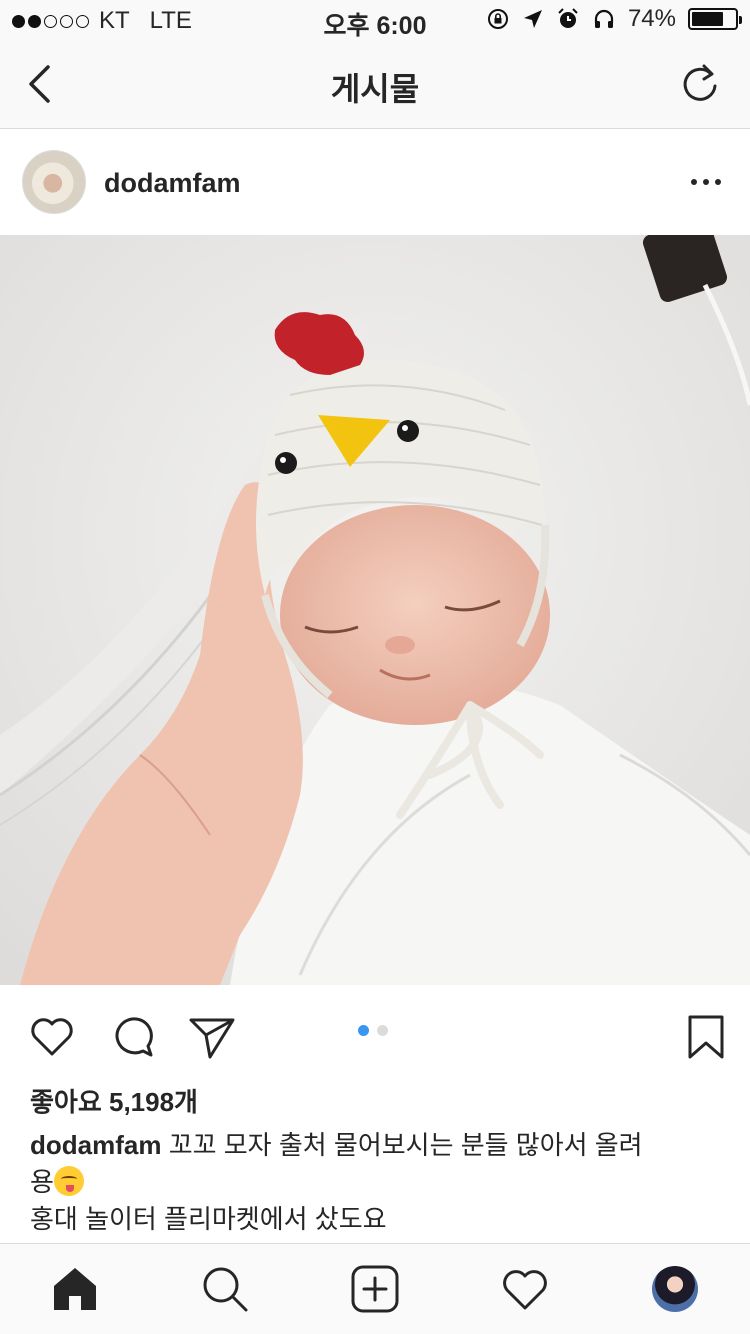 The height and width of the screenshot is (1334, 750). What do you see at coordinates (375, 182) in the screenshot?
I see `post-header: dodamfam` at bounding box center [375, 182].